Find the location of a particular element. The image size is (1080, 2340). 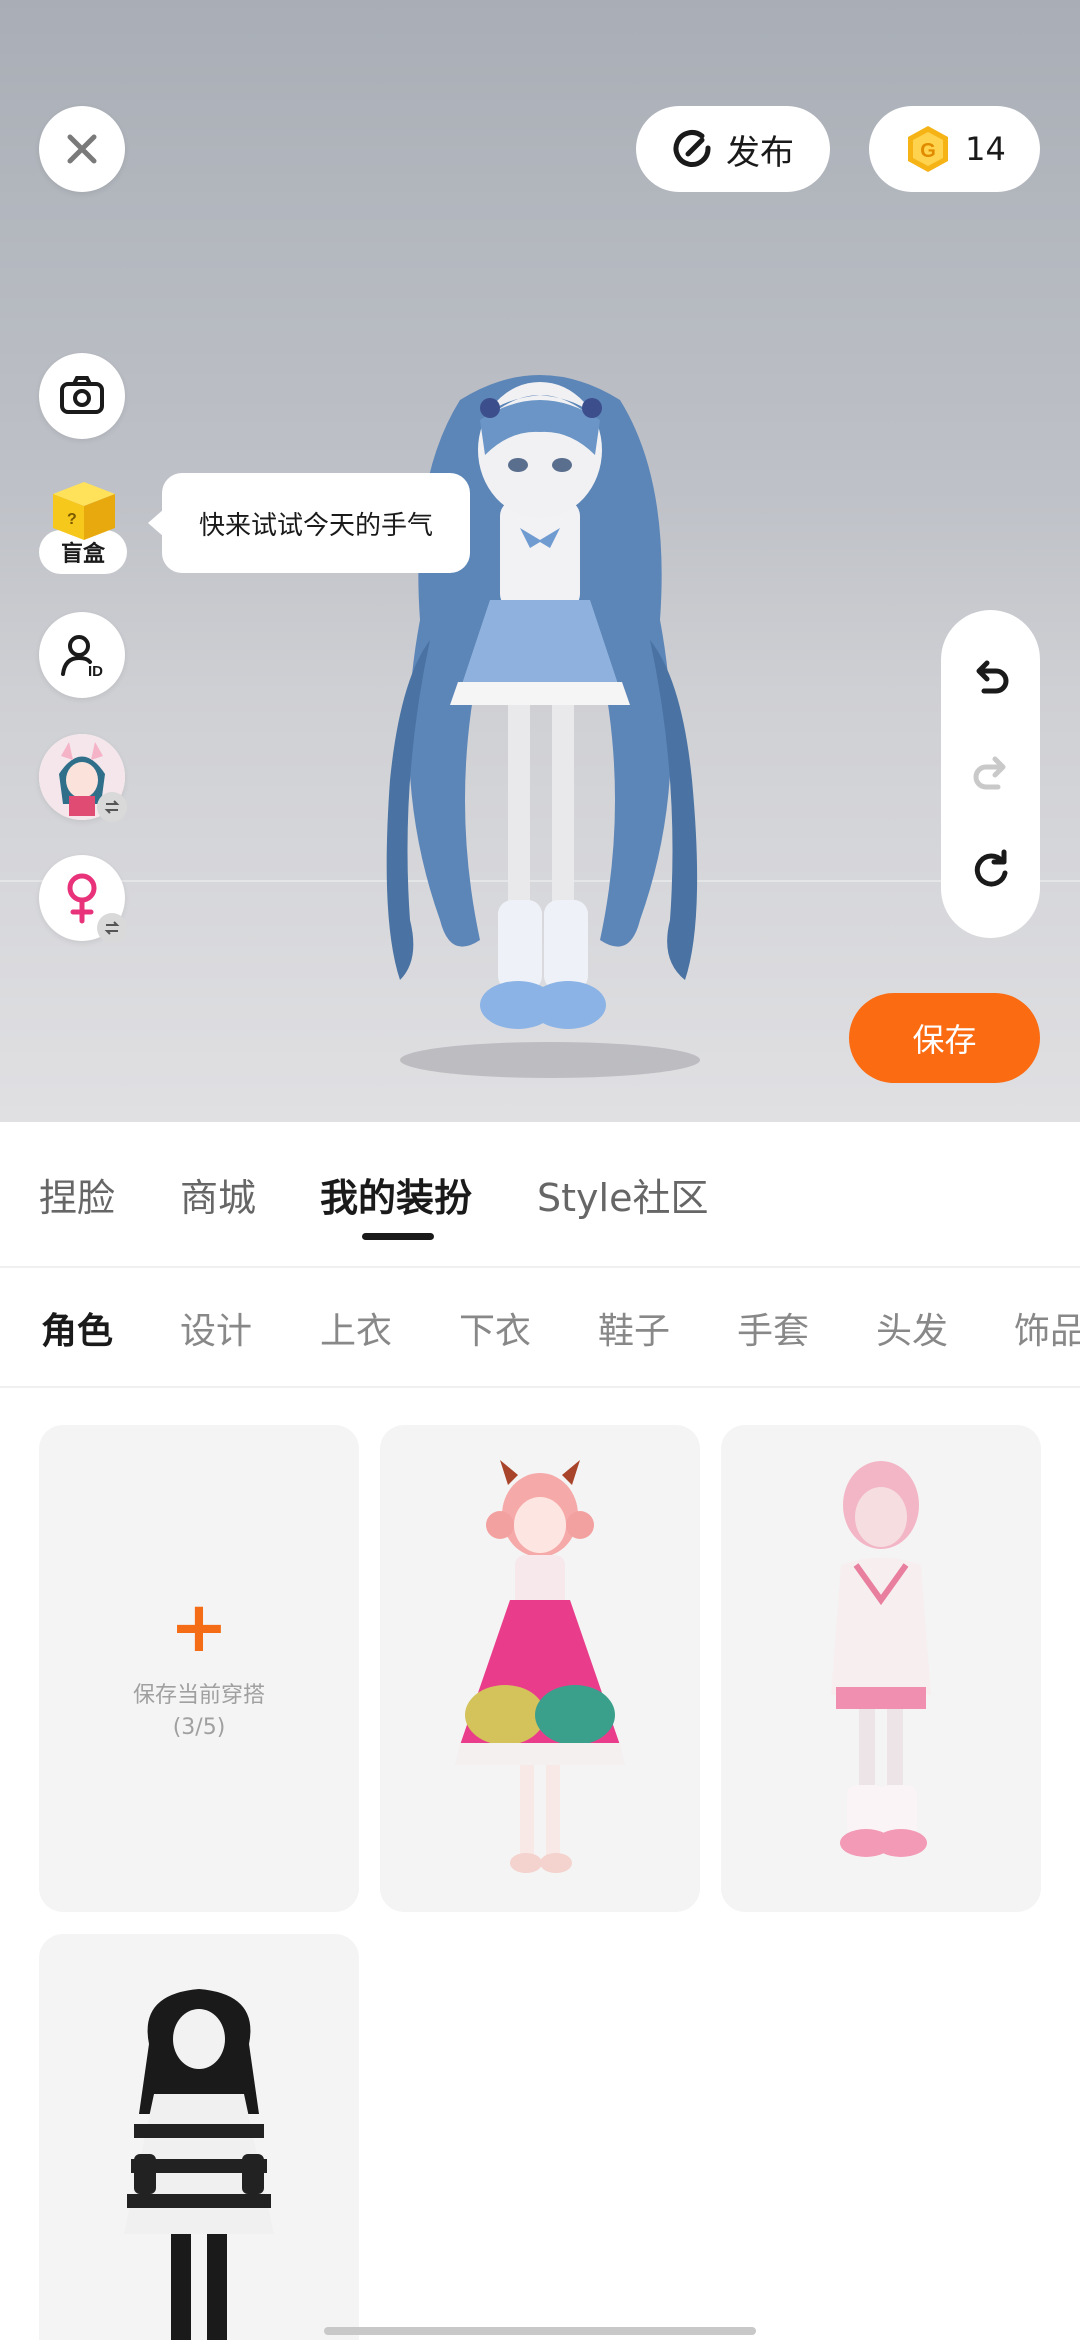

coin-icon: G is located at coordinates (928, 149).